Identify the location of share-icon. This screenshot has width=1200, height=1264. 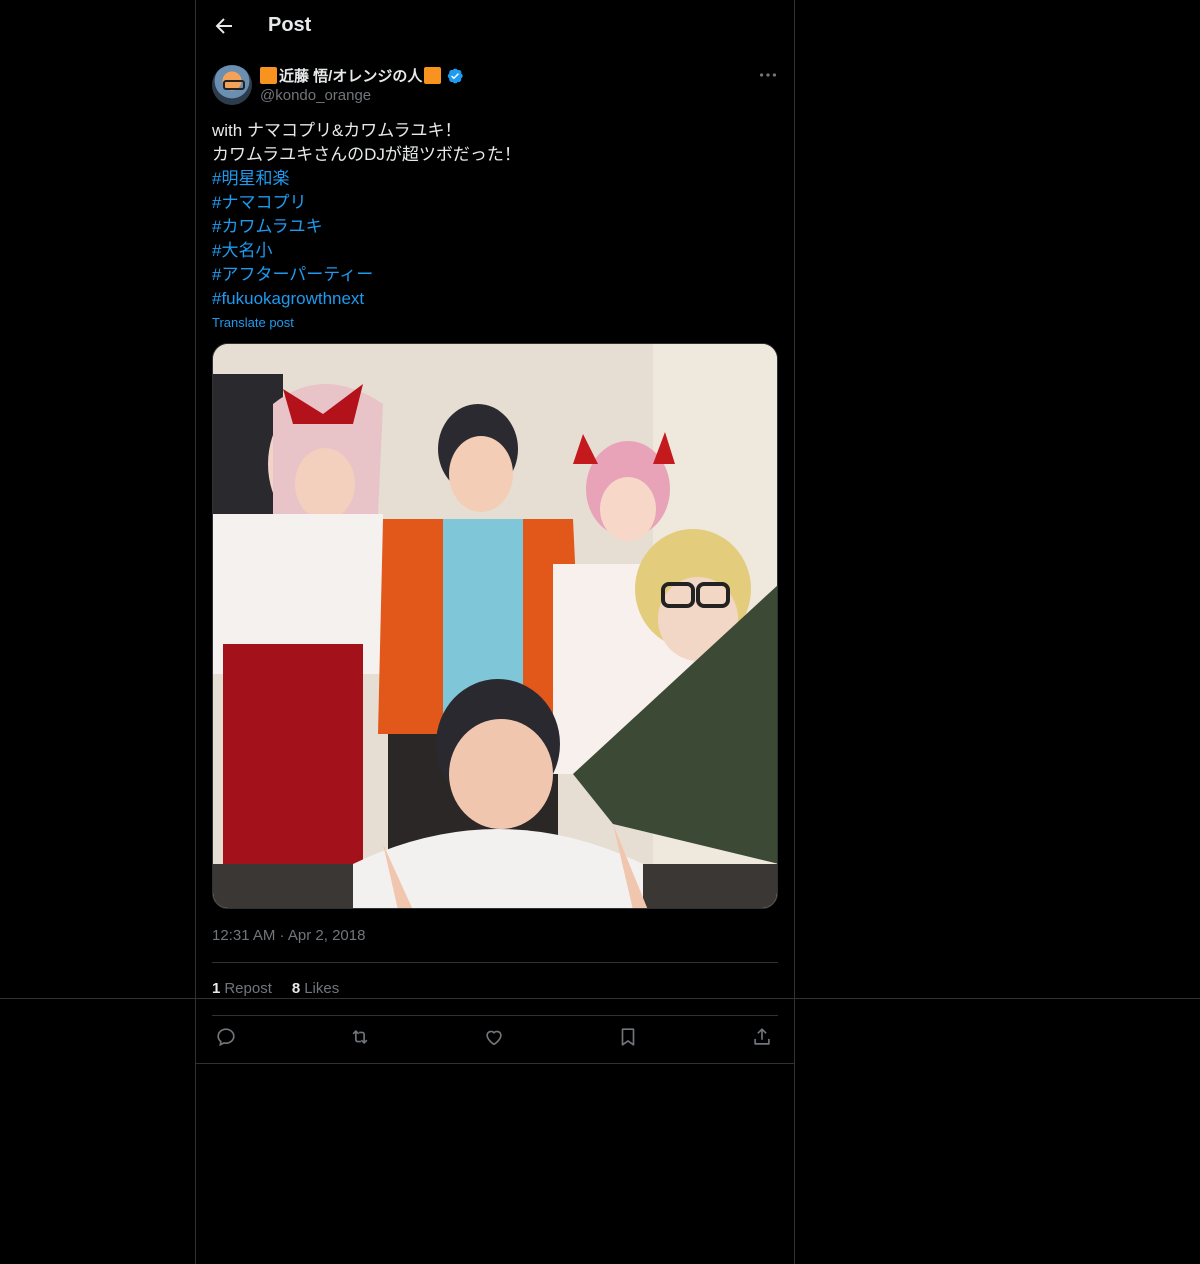
(762, 1036).